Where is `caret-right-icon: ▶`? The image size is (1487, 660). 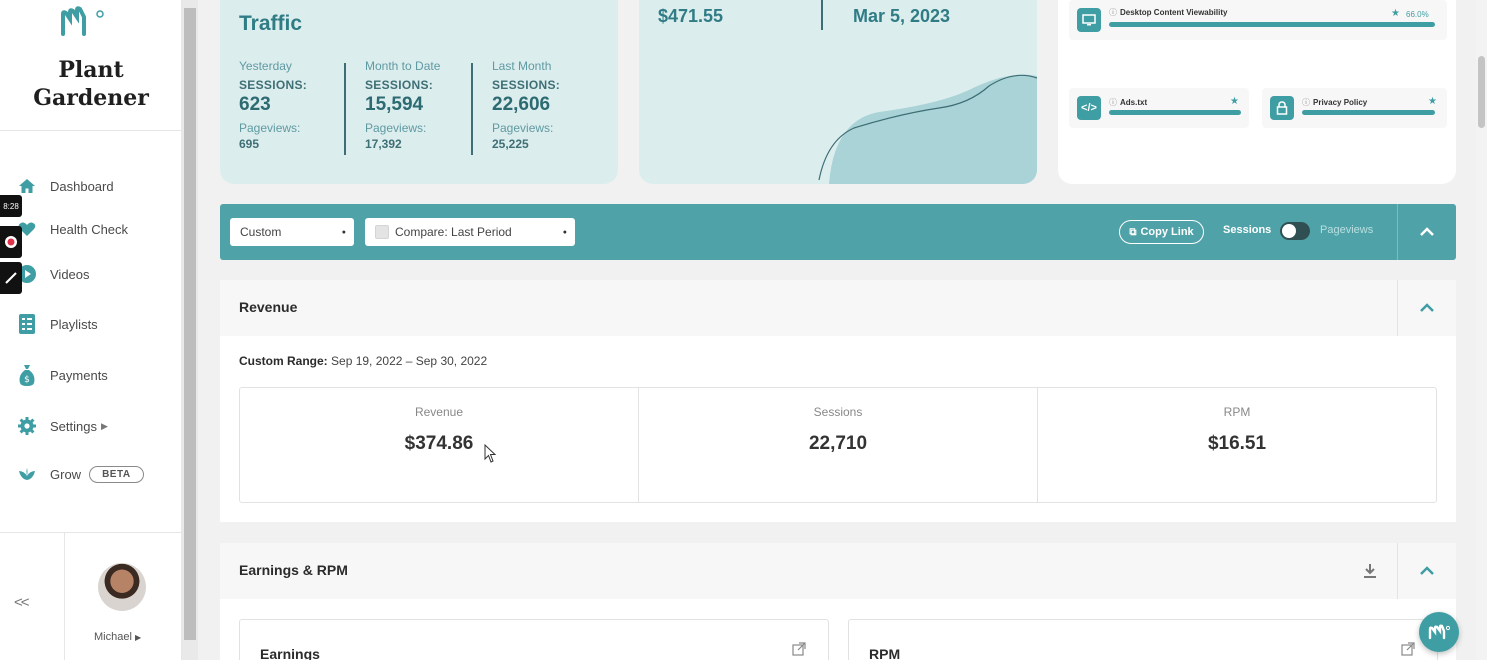 caret-right-icon: ▶ is located at coordinates (138, 637).